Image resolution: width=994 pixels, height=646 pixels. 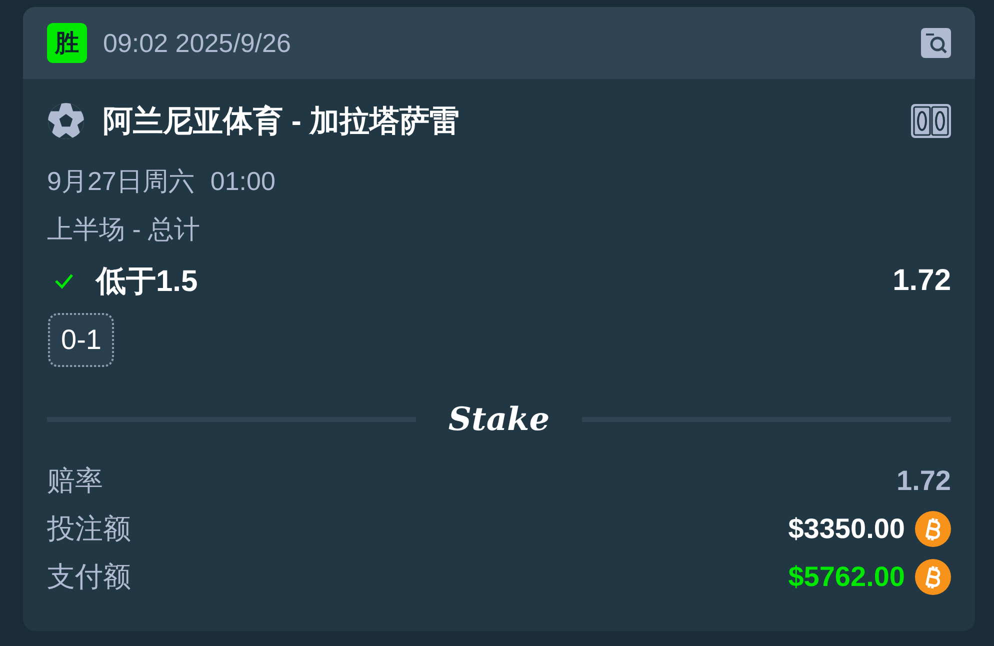 What do you see at coordinates (120, 181) in the screenshot?
I see `date-text: 9月27日周六` at bounding box center [120, 181].